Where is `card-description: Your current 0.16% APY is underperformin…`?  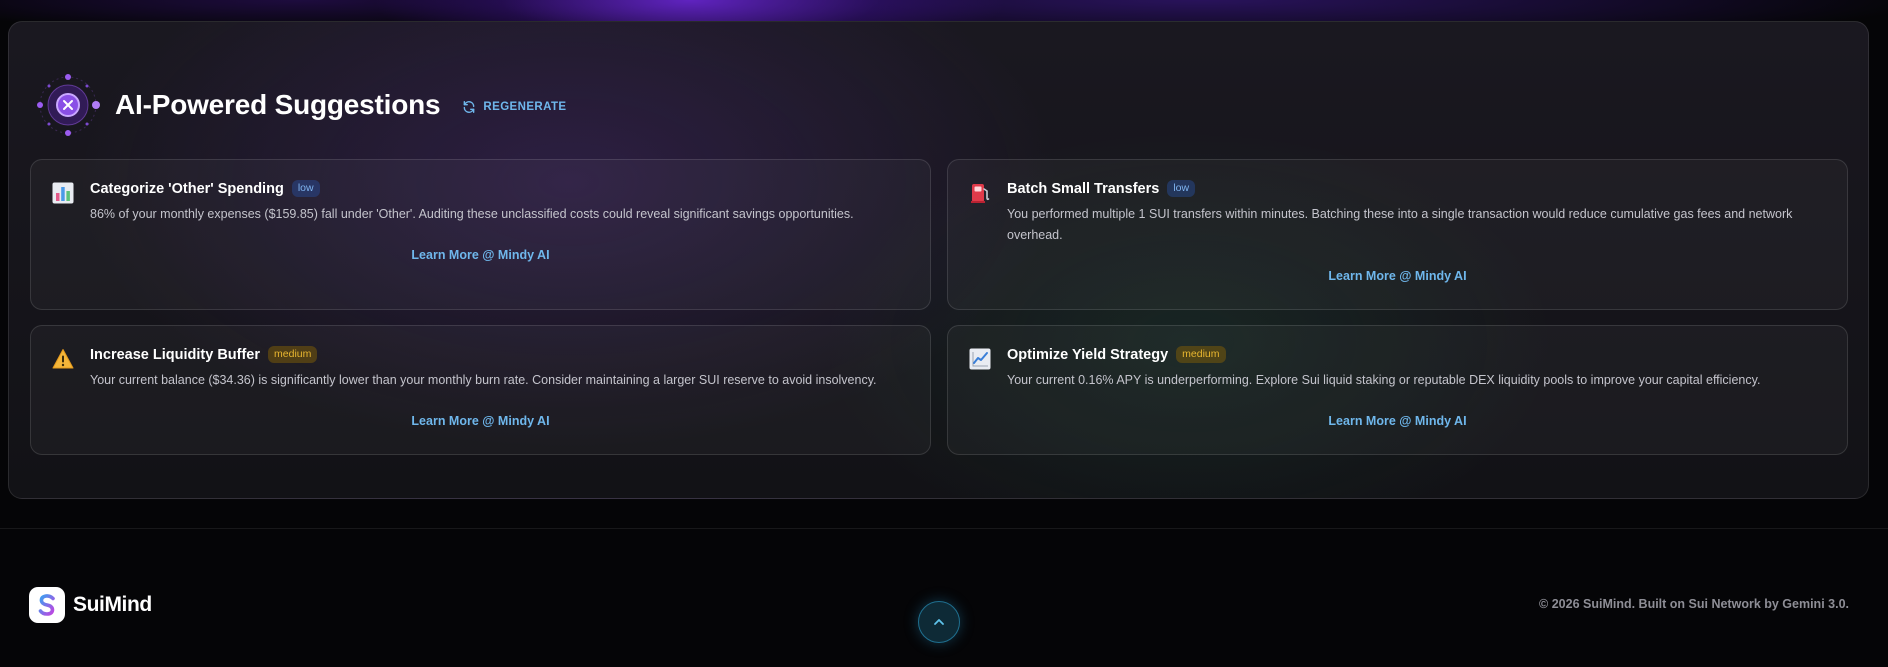 card-description: Your current 0.16% APY is underperformin… is located at coordinates (1384, 380).